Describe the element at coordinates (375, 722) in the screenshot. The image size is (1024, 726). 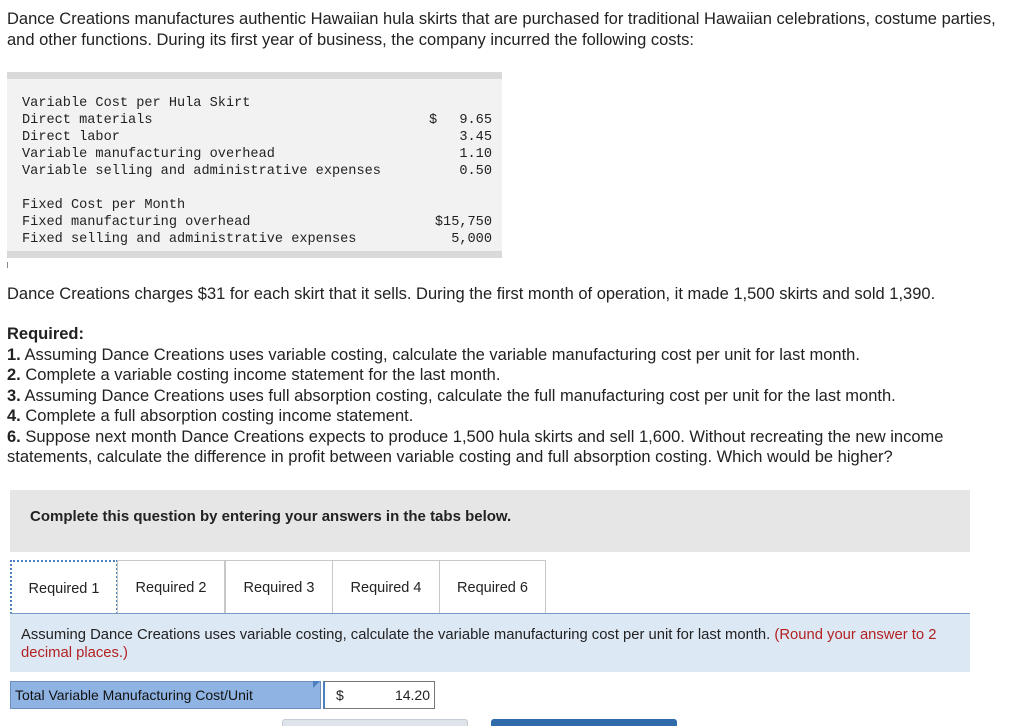
I see `prev-button` at that location.